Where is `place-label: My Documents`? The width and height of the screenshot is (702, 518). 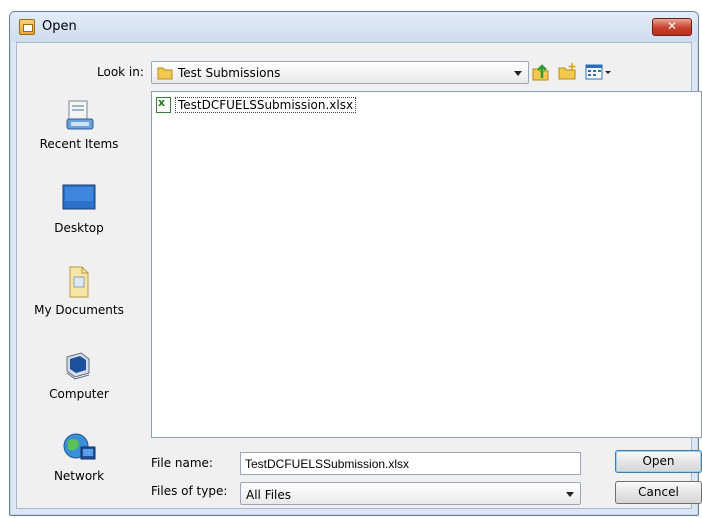 place-label: My Documents is located at coordinates (79, 310).